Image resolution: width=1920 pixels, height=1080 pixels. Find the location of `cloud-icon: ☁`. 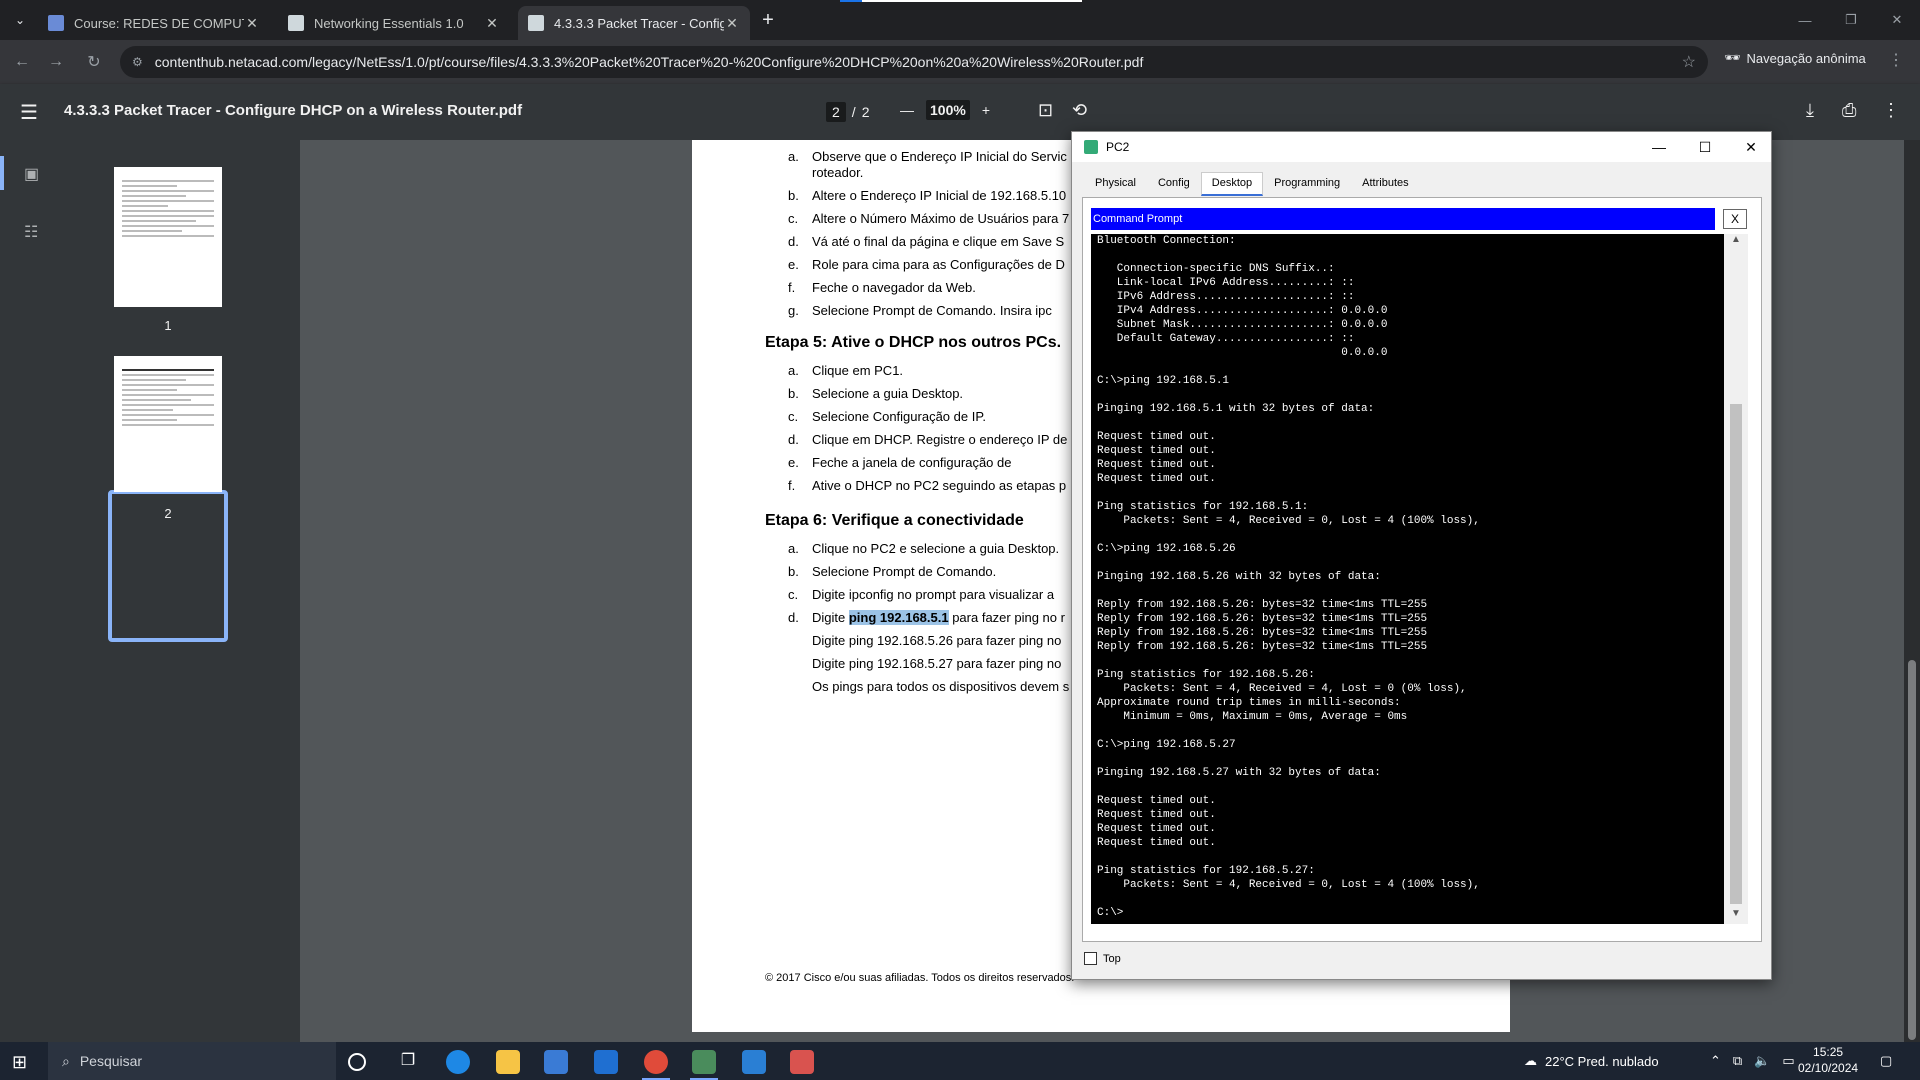

cloud-icon: ☁ is located at coordinates (1530, 1060).